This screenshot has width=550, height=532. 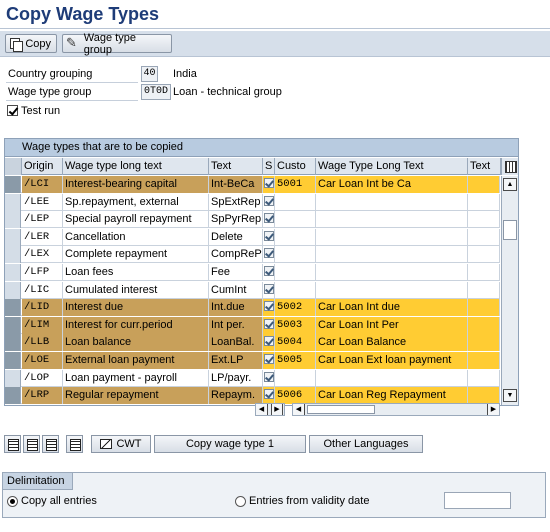 What do you see at coordinates (270, 409) in the screenshot?
I see `left-horizontal-scrollbar: ◀ ▶` at bounding box center [270, 409].